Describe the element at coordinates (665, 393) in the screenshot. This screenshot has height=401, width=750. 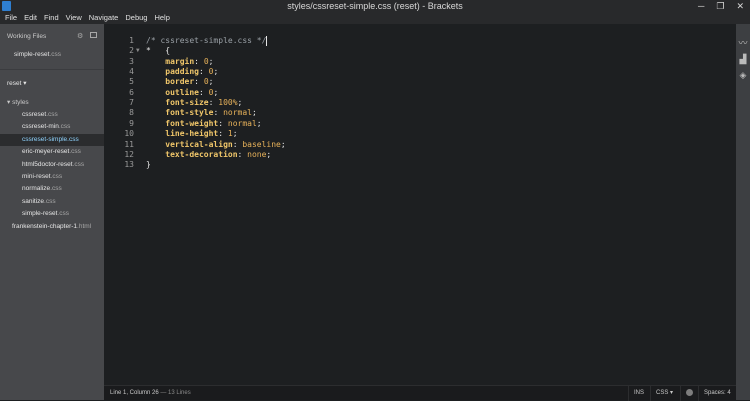
I see `language-selector: CSS ▾` at that location.